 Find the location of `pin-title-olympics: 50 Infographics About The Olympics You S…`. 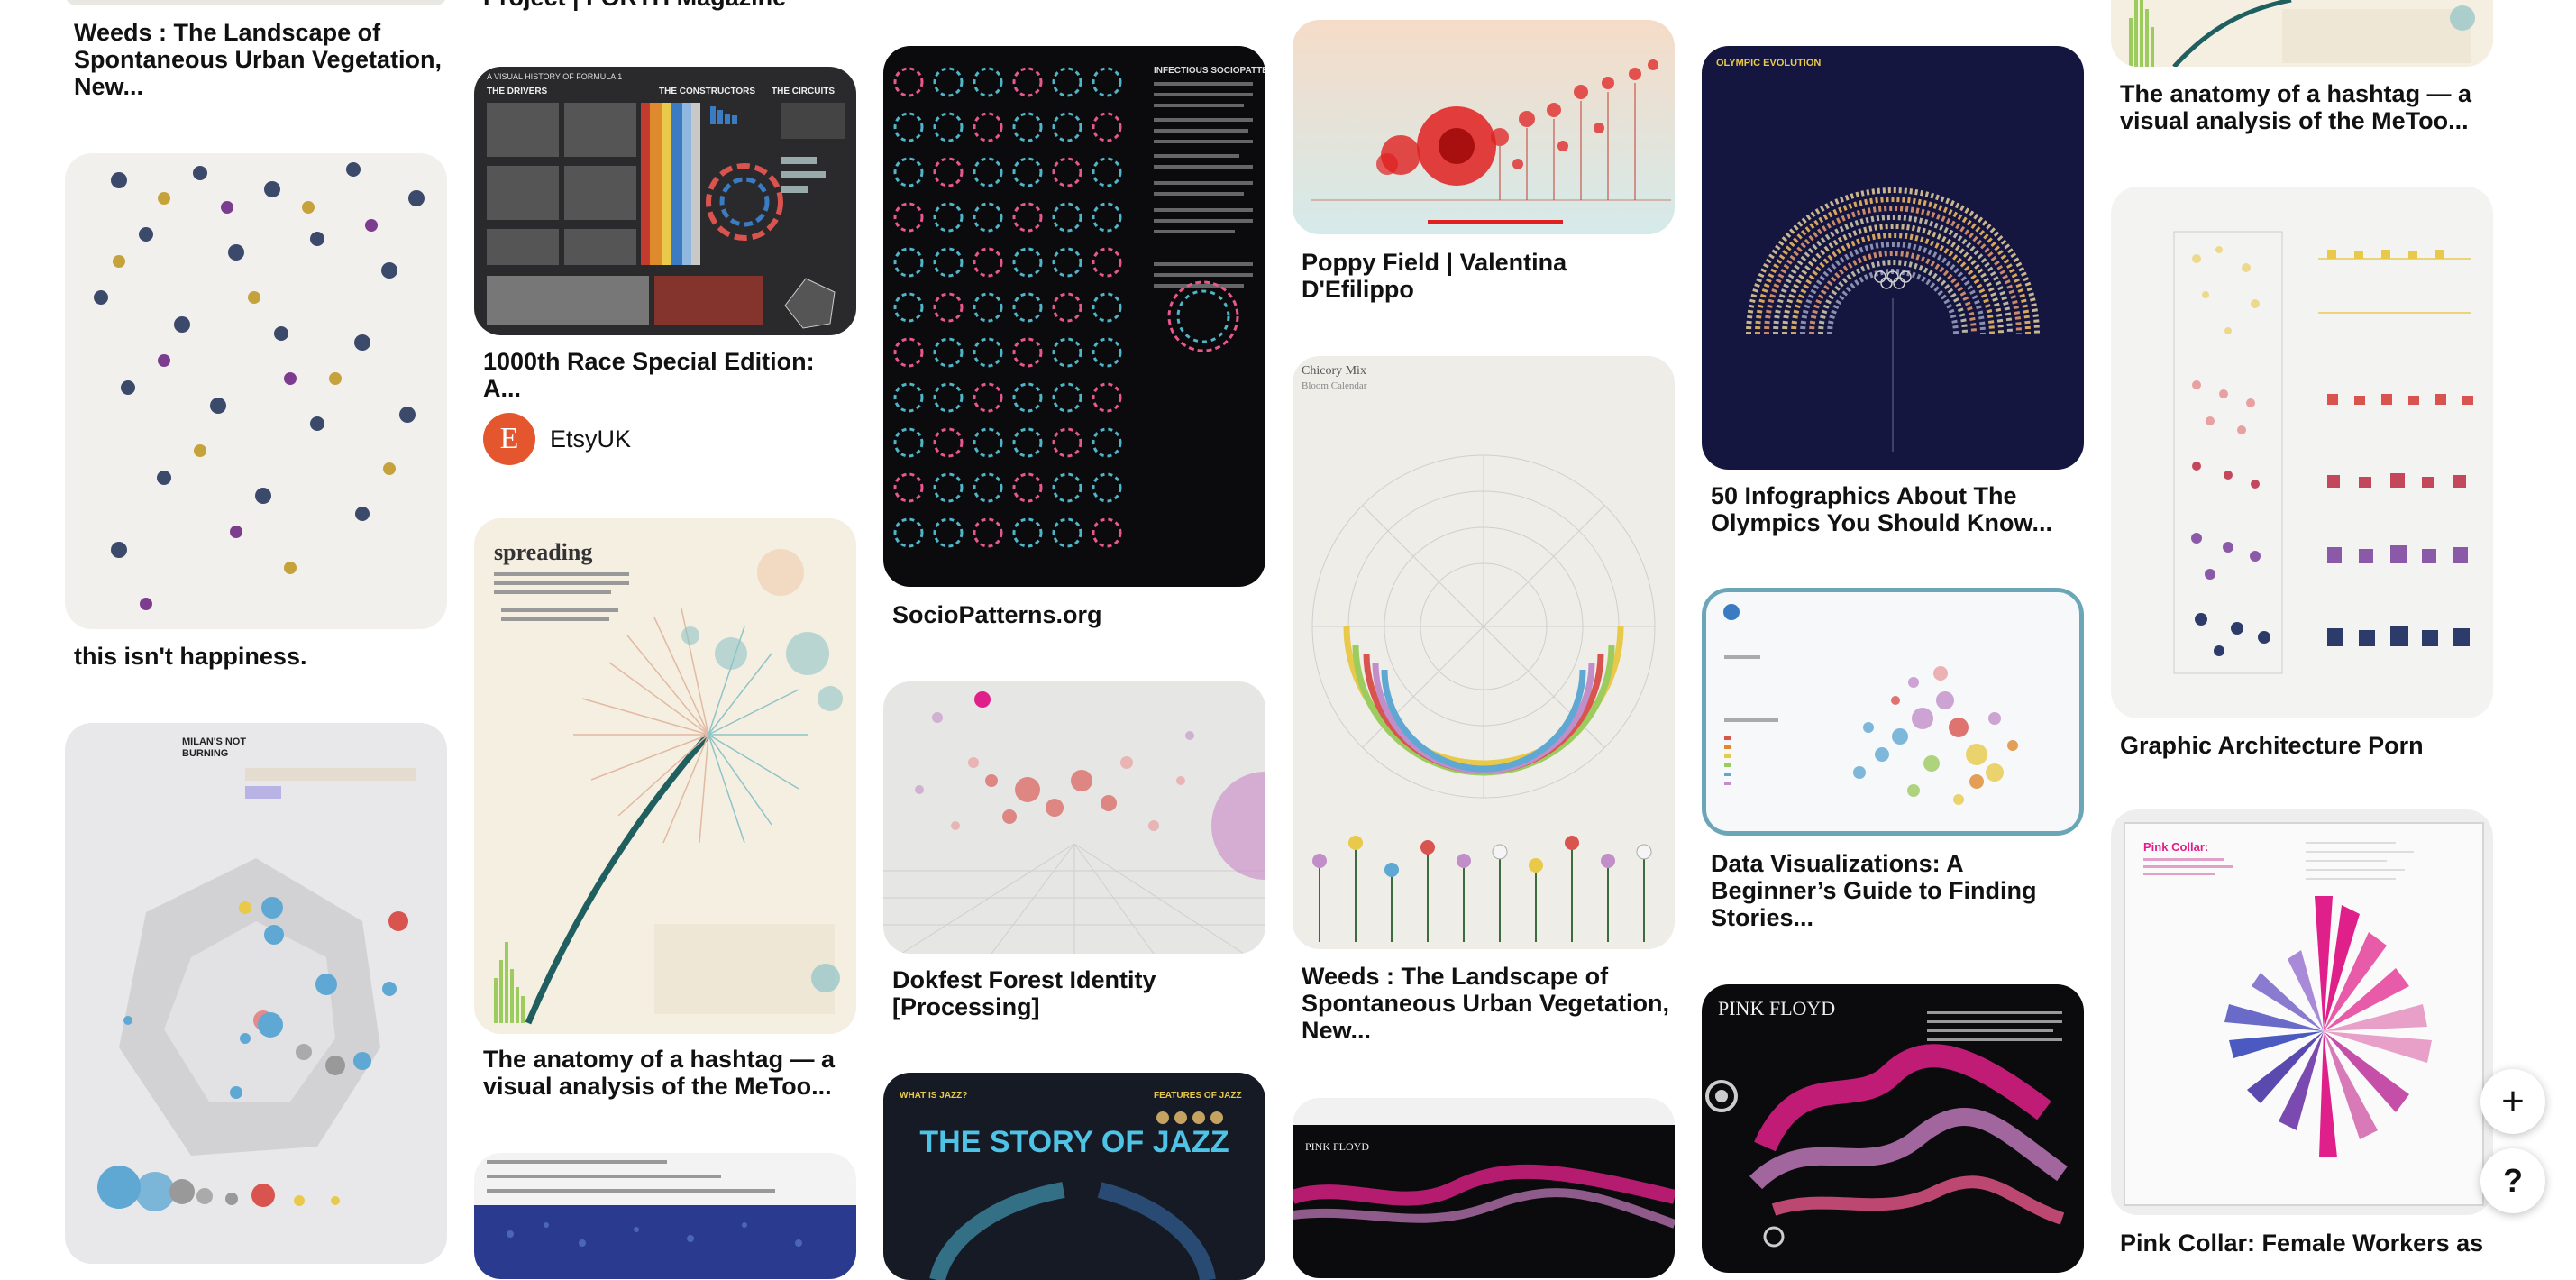

pin-title-olympics: 50 Infographics About The Olympics You S… is located at coordinates (1900, 509).